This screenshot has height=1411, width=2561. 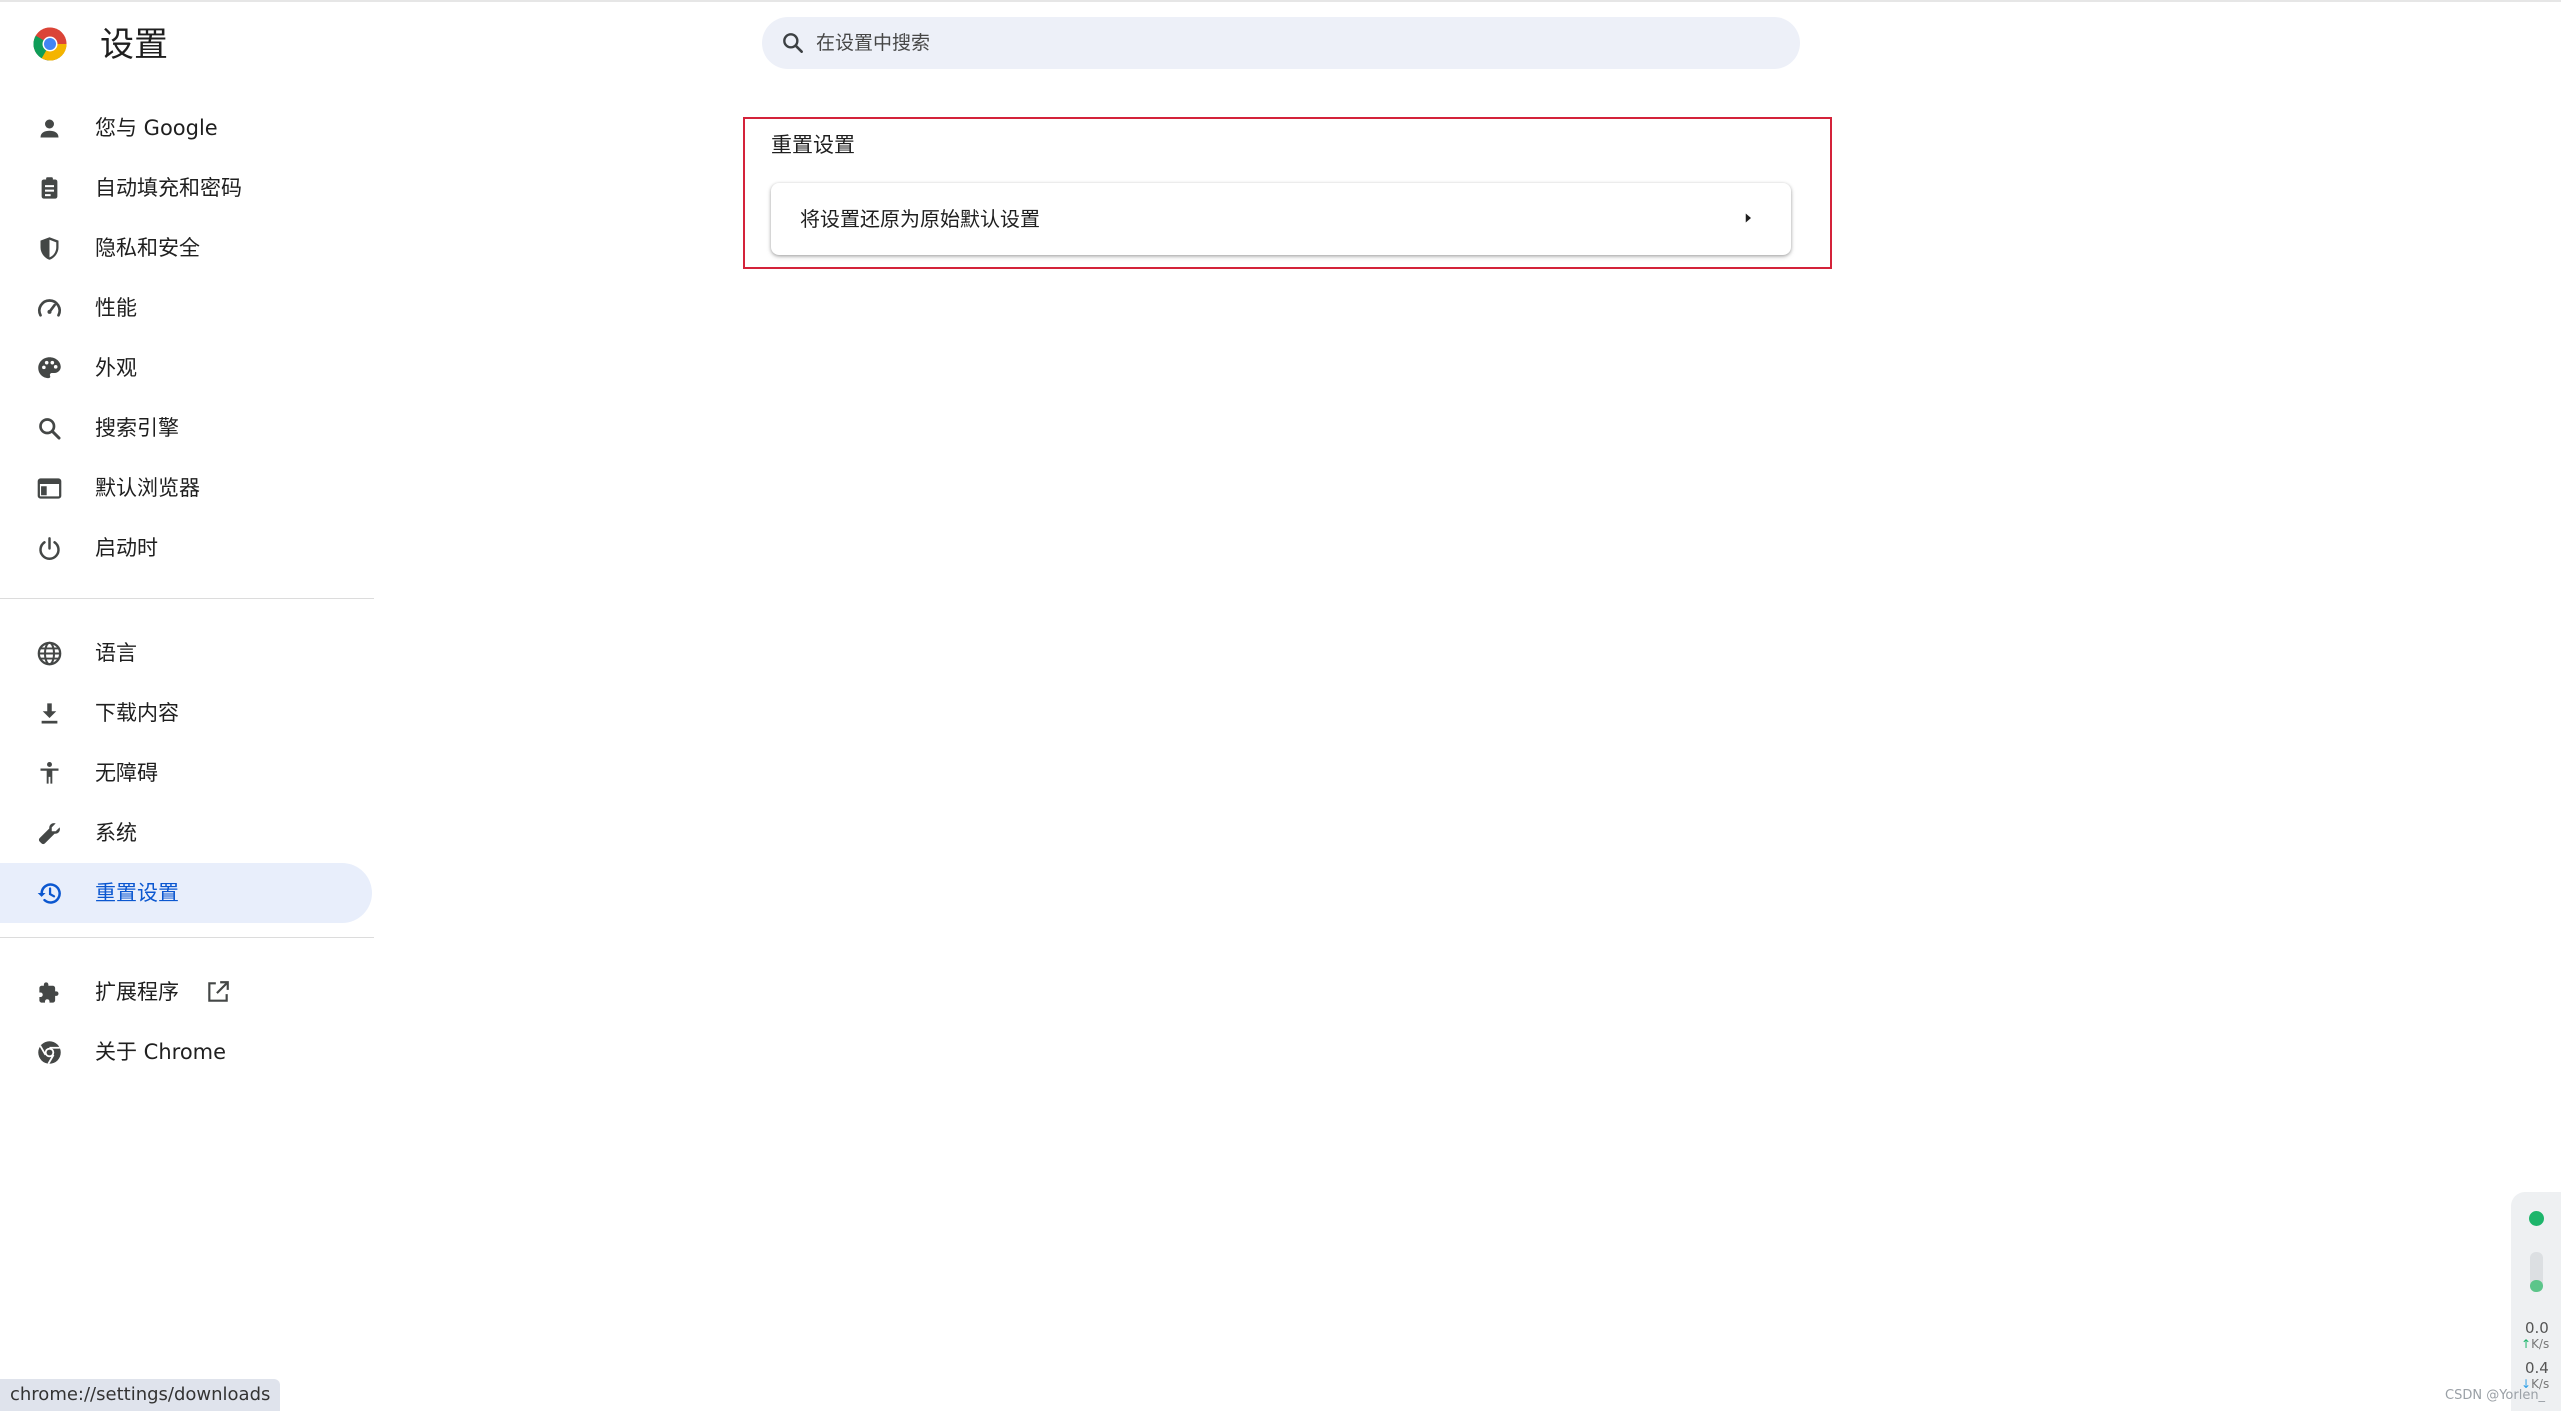 I want to click on browser-window-icon, so click(x=49, y=488).